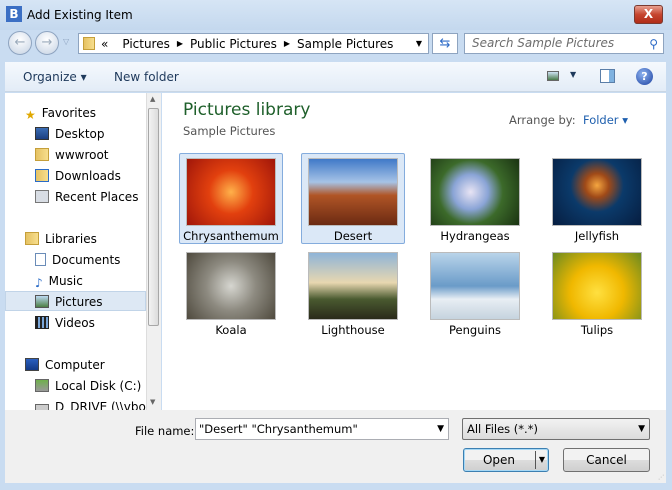  I want to click on star-icon: ★, so click(30, 115).